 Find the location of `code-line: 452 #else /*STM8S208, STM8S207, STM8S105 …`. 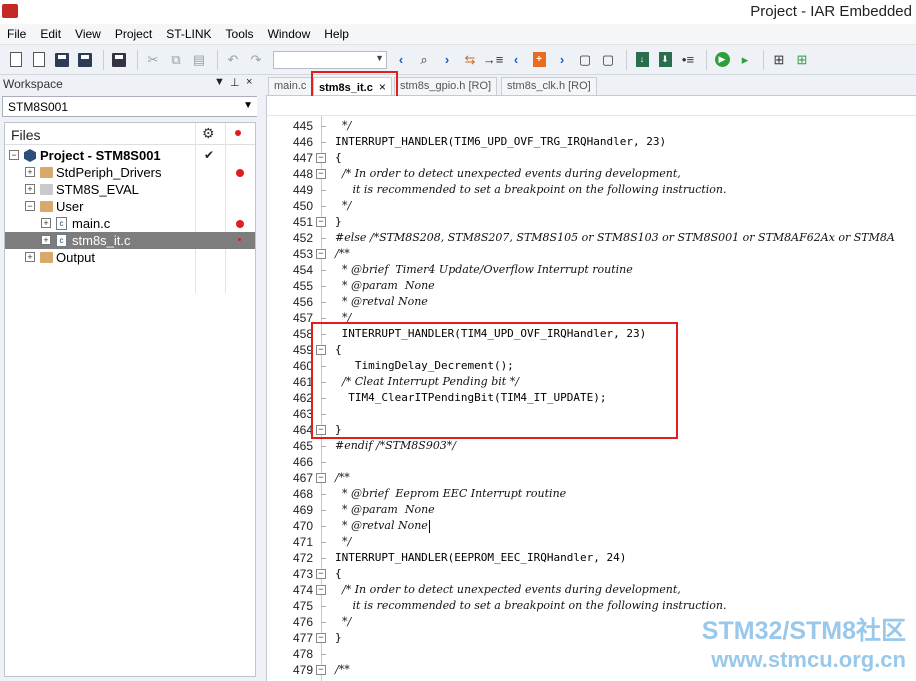

code-line: 452 #else /*STM8S208, STM8S207, STM8S105 … is located at coordinates (591, 238).